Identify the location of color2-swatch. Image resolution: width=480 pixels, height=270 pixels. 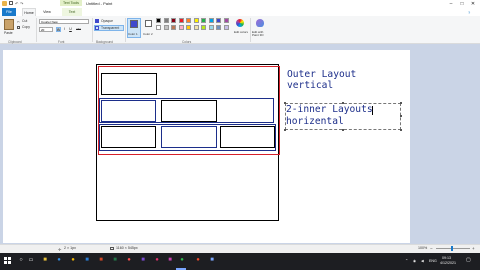
(148, 23).